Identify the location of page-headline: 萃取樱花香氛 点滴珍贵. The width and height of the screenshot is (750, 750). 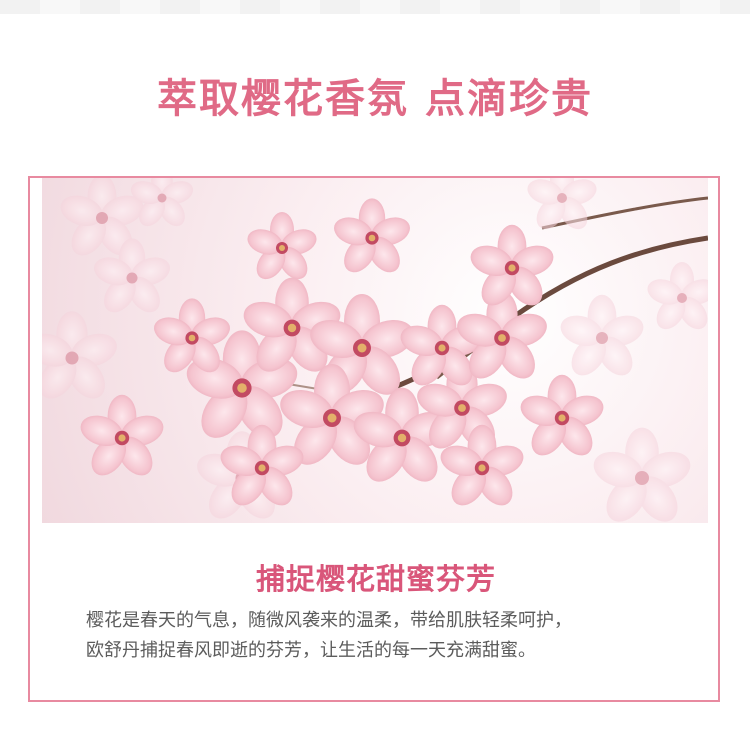
(375, 98).